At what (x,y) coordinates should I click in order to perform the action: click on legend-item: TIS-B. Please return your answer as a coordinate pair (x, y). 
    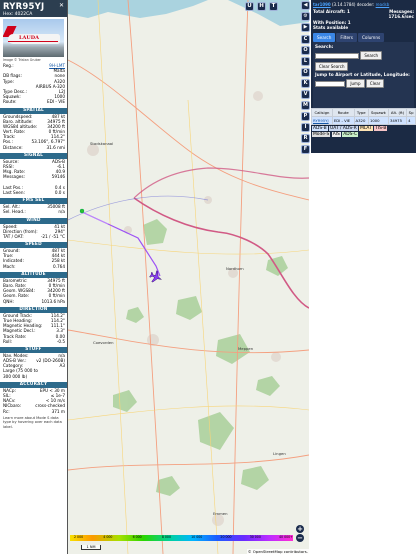
    Looking at the image, I should click on (381, 128).